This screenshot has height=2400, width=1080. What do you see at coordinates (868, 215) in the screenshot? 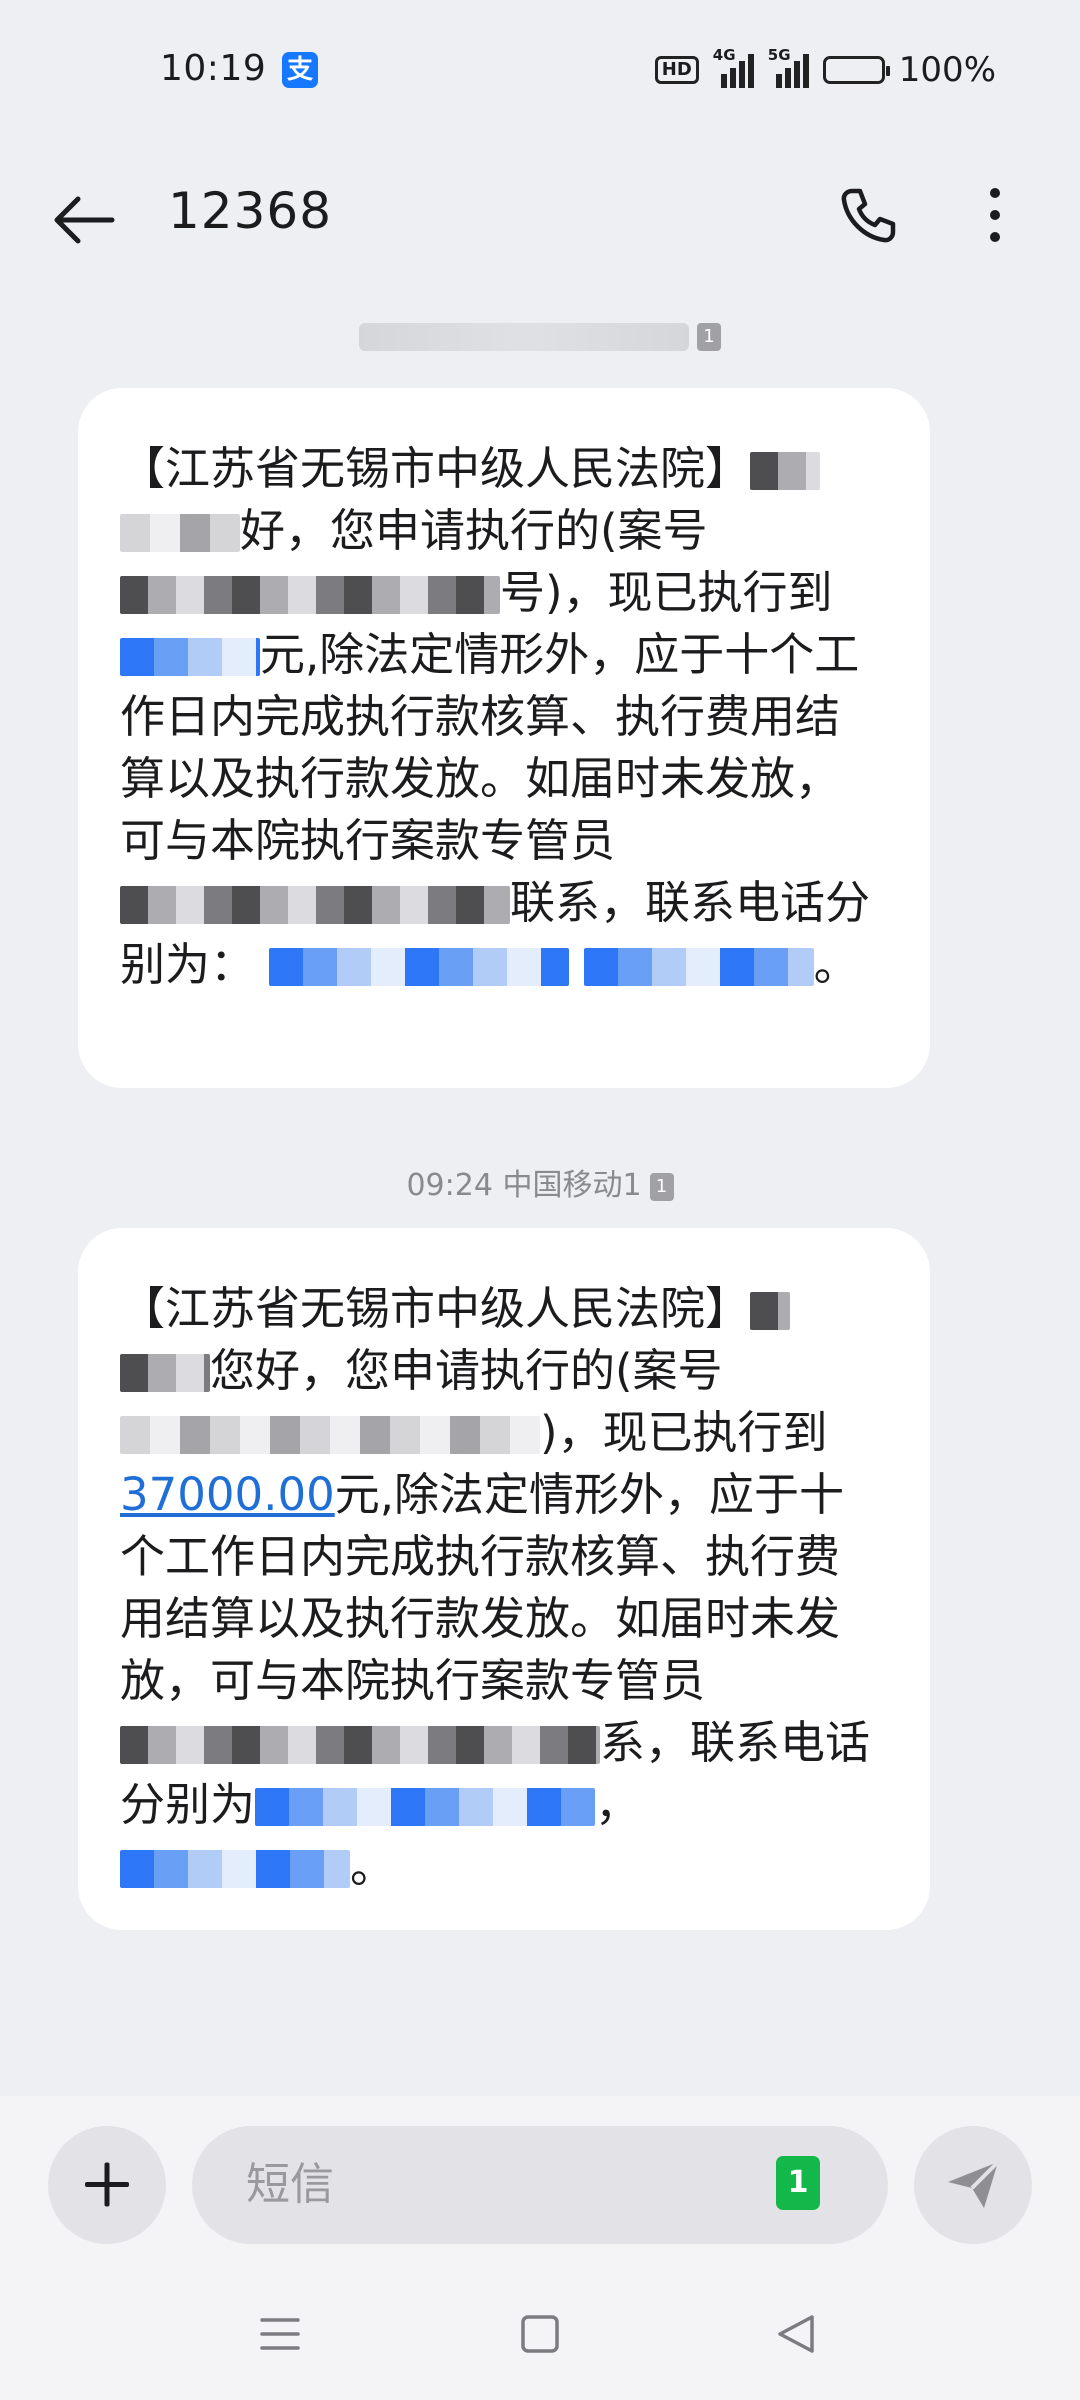
I see `phone-call-icon` at bounding box center [868, 215].